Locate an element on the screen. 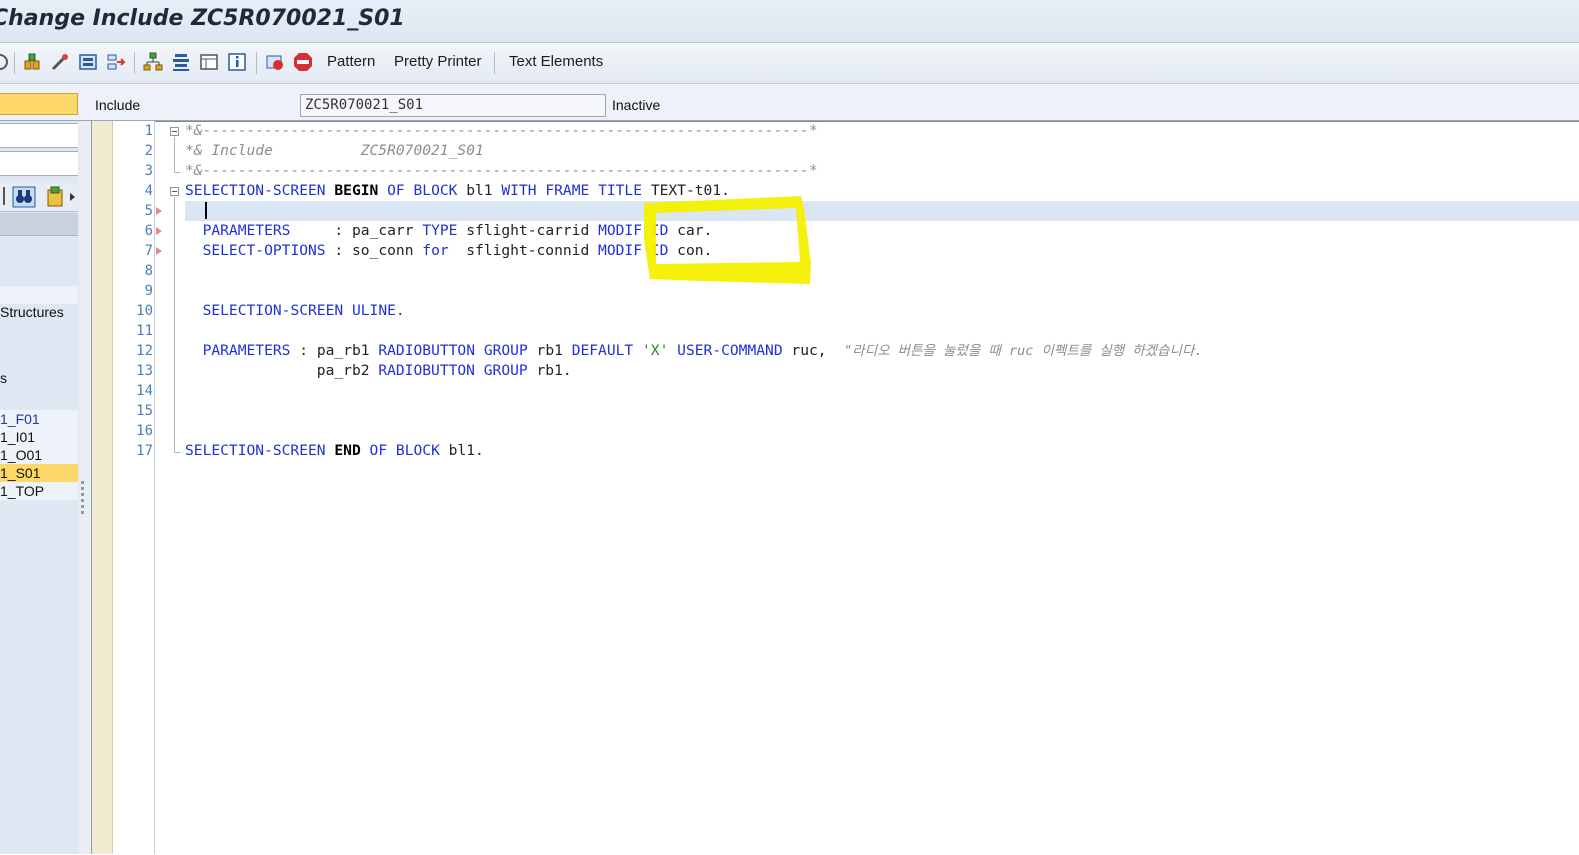 This screenshot has height=855, width=1579. line-number: 10 is located at coordinates (144, 311).